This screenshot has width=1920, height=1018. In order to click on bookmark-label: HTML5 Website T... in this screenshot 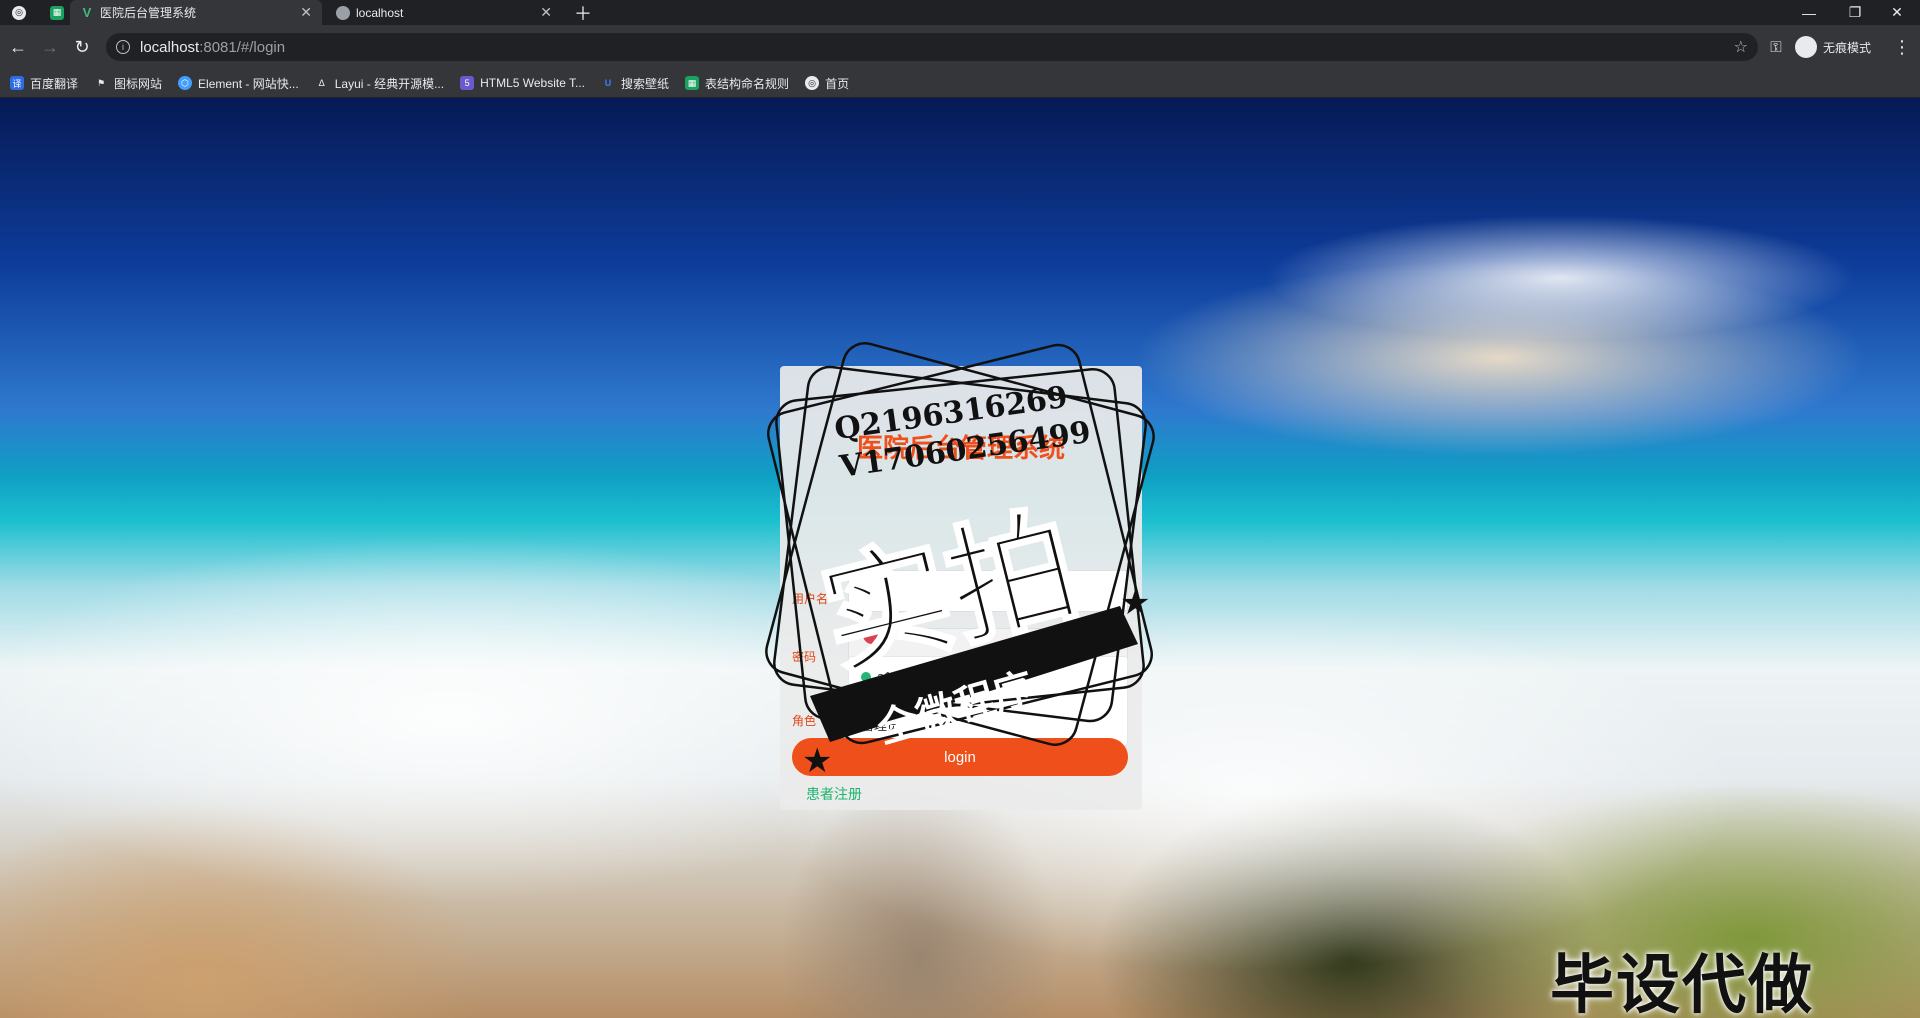, I will do `click(533, 83)`.